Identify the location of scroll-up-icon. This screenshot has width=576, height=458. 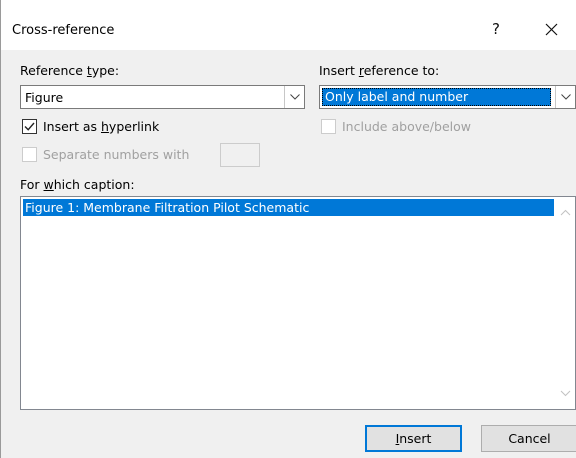
(565, 212).